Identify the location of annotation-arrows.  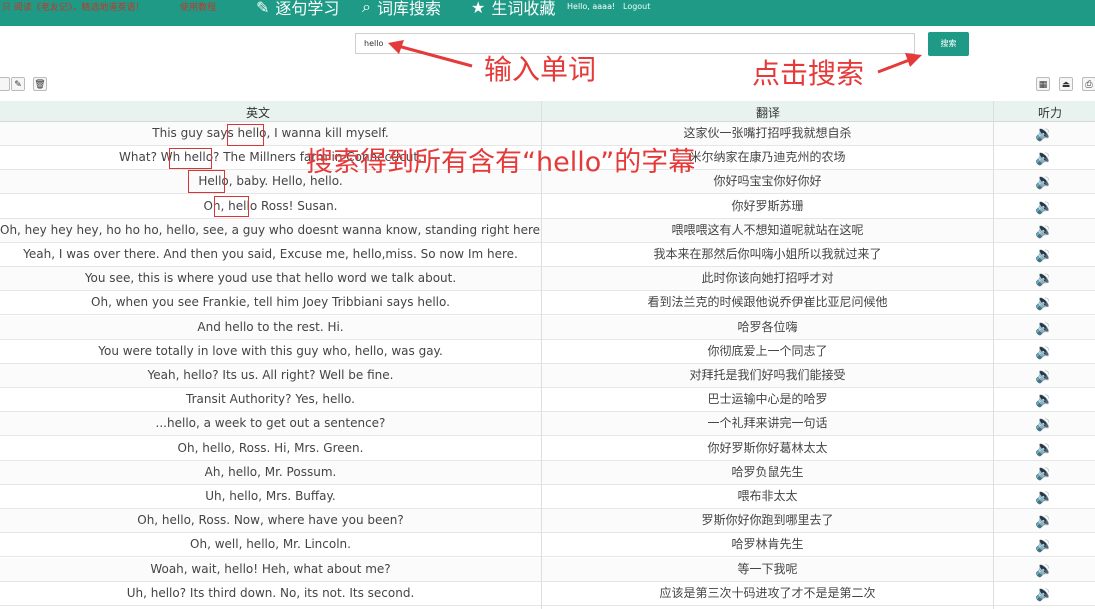
(655, 57).